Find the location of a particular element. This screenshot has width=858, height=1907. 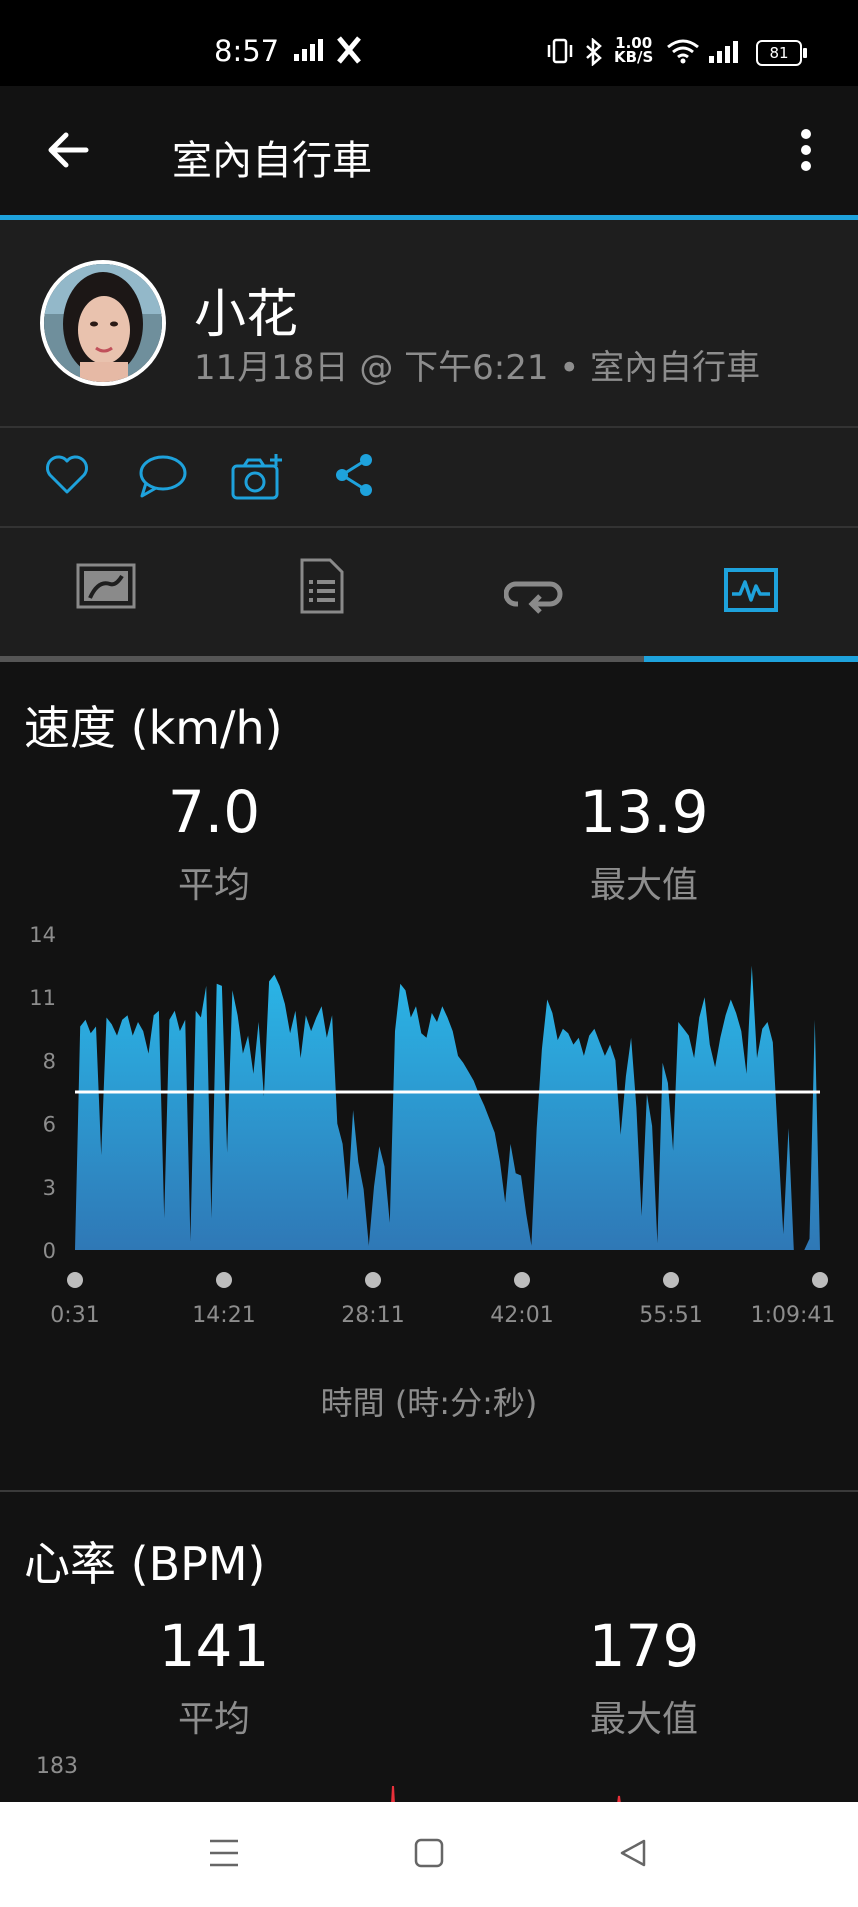

charts-icon is located at coordinates (751, 590).